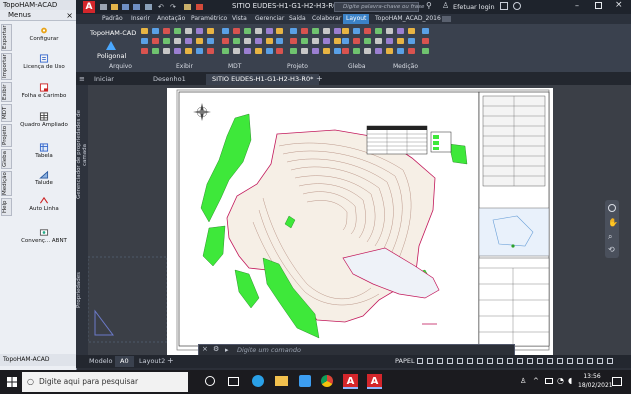 The image size is (631, 394). What do you see at coordinates (44, 151) in the screenshot?
I see `tabela-button: Tabela` at bounding box center [44, 151].